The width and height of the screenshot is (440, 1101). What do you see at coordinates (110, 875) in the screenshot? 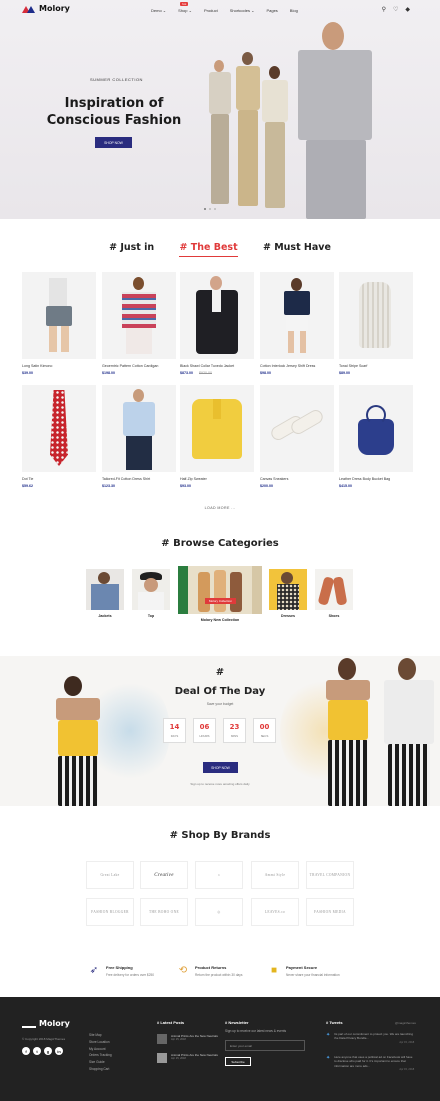
I see `brand-logo: Great Lake` at bounding box center [110, 875].